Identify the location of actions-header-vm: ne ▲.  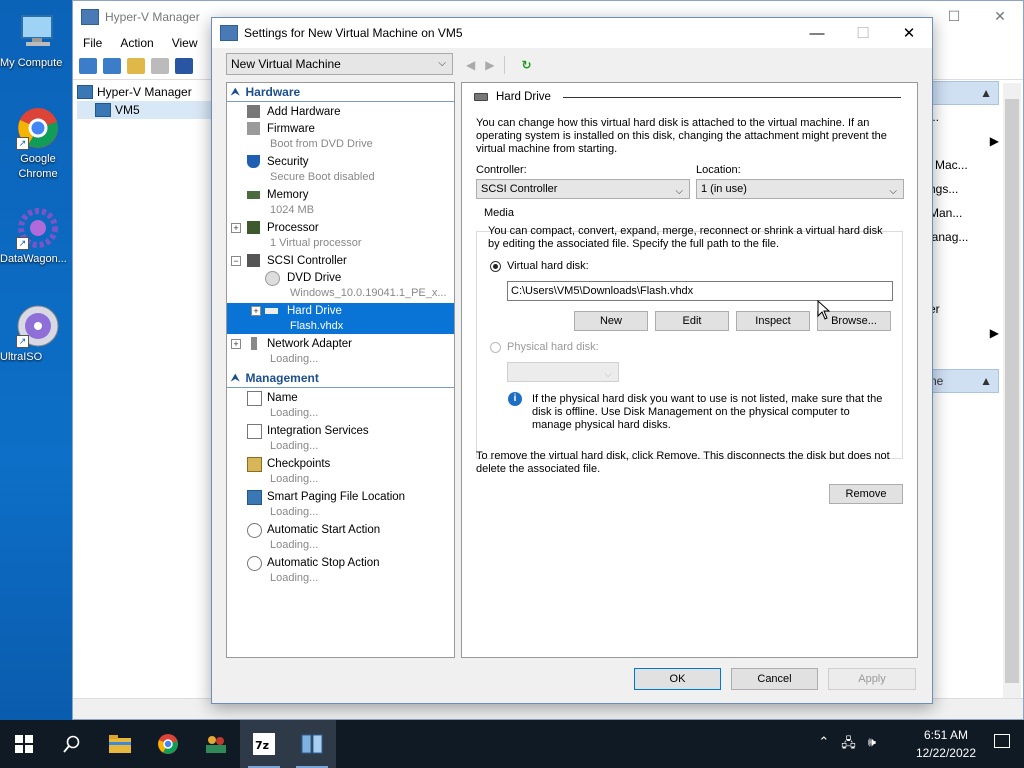
(963, 381).